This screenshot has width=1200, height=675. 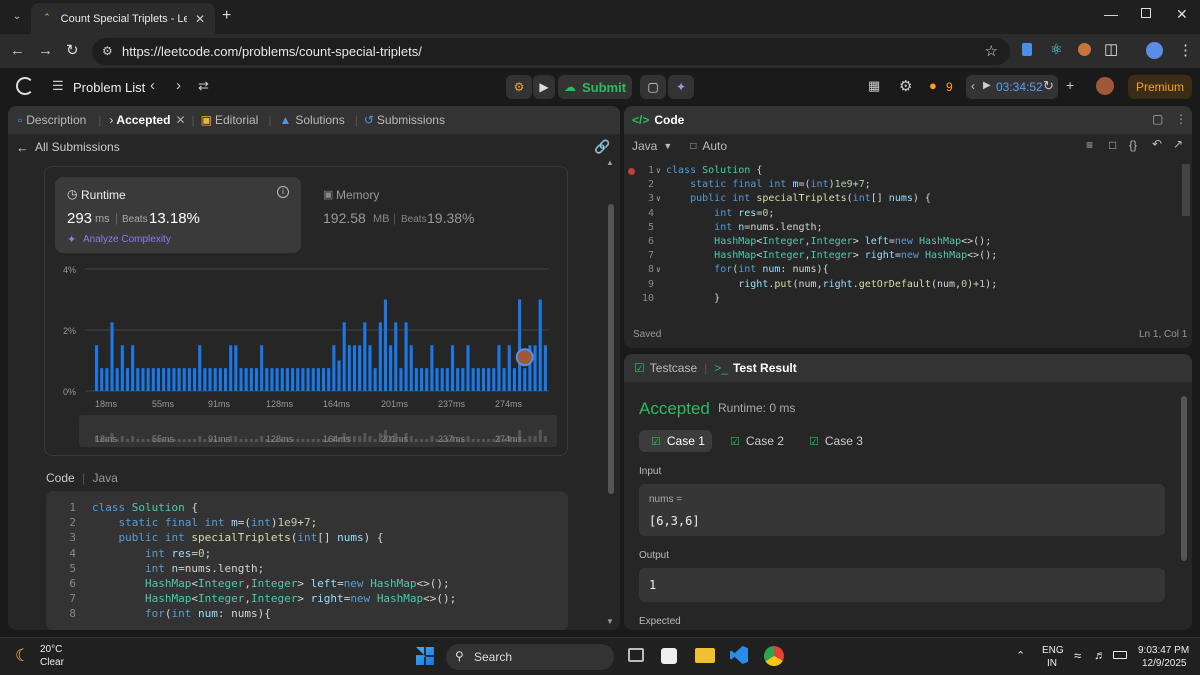 What do you see at coordinates (1157, 144) in the screenshot?
I see `reset-icon: ↶` at bounding box center [1157, 144].